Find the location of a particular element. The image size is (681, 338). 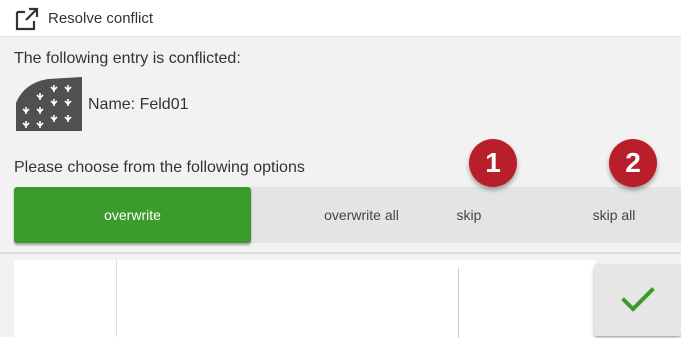

checkmark-icon is located at coordinates (637, 299).